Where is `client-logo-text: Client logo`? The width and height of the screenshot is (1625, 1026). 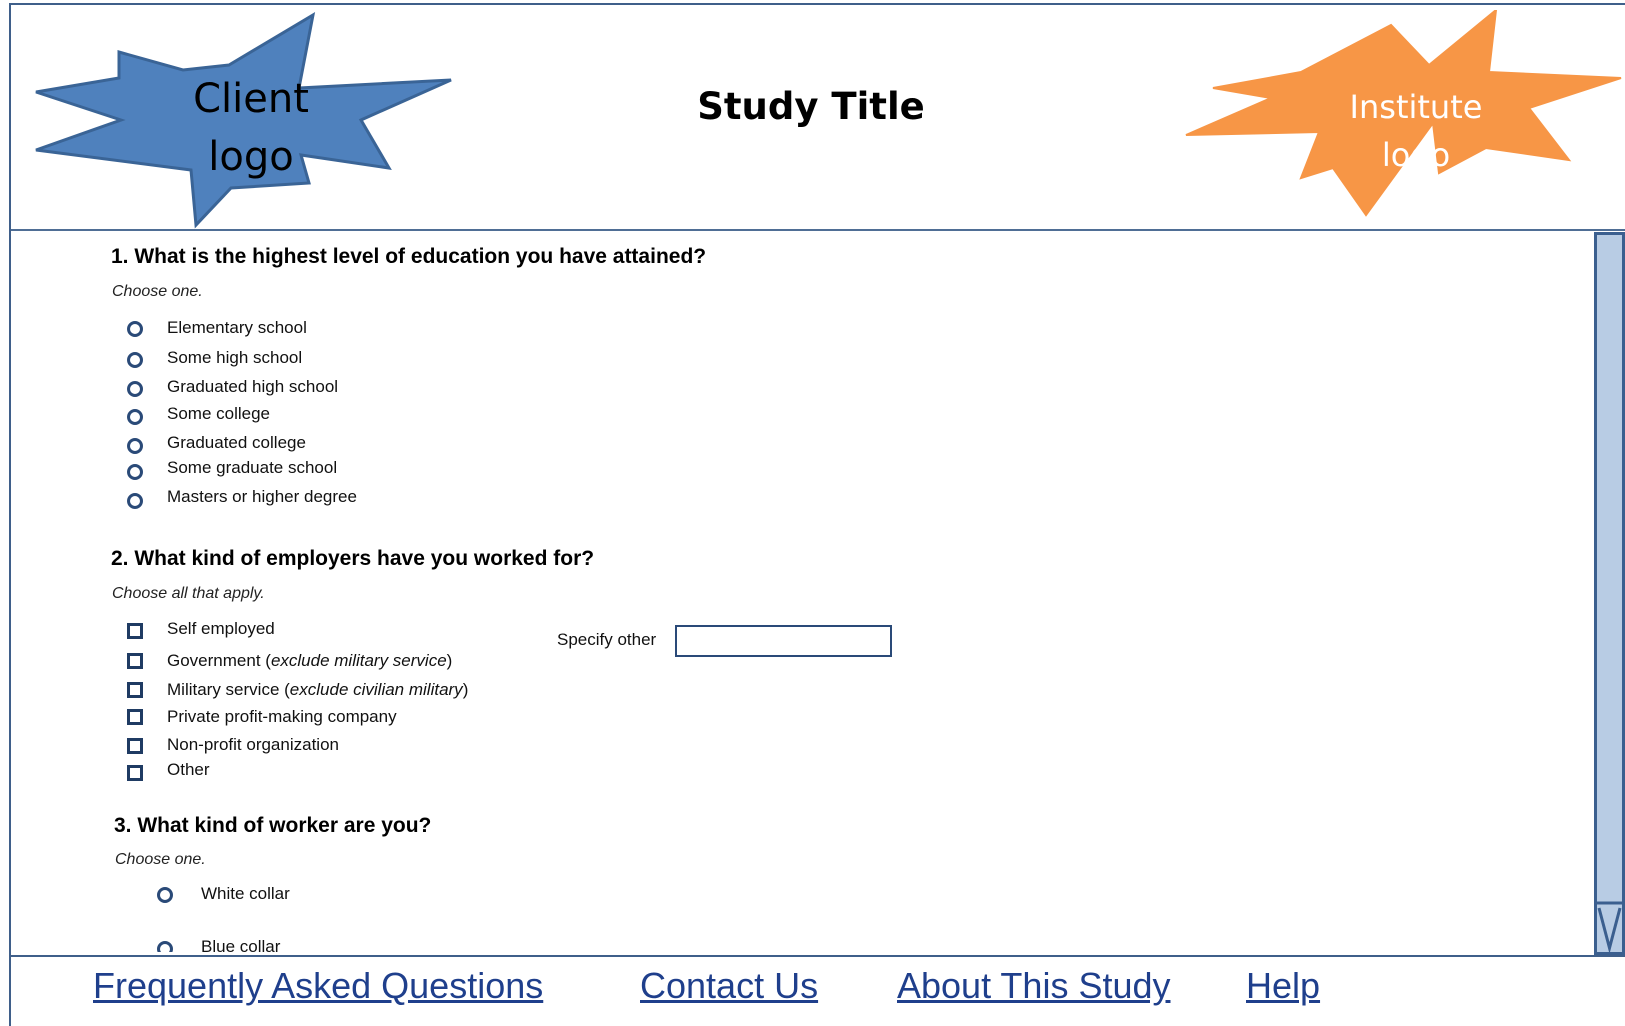
client-logo-text: Client logo is located at coordinates (251, 128).